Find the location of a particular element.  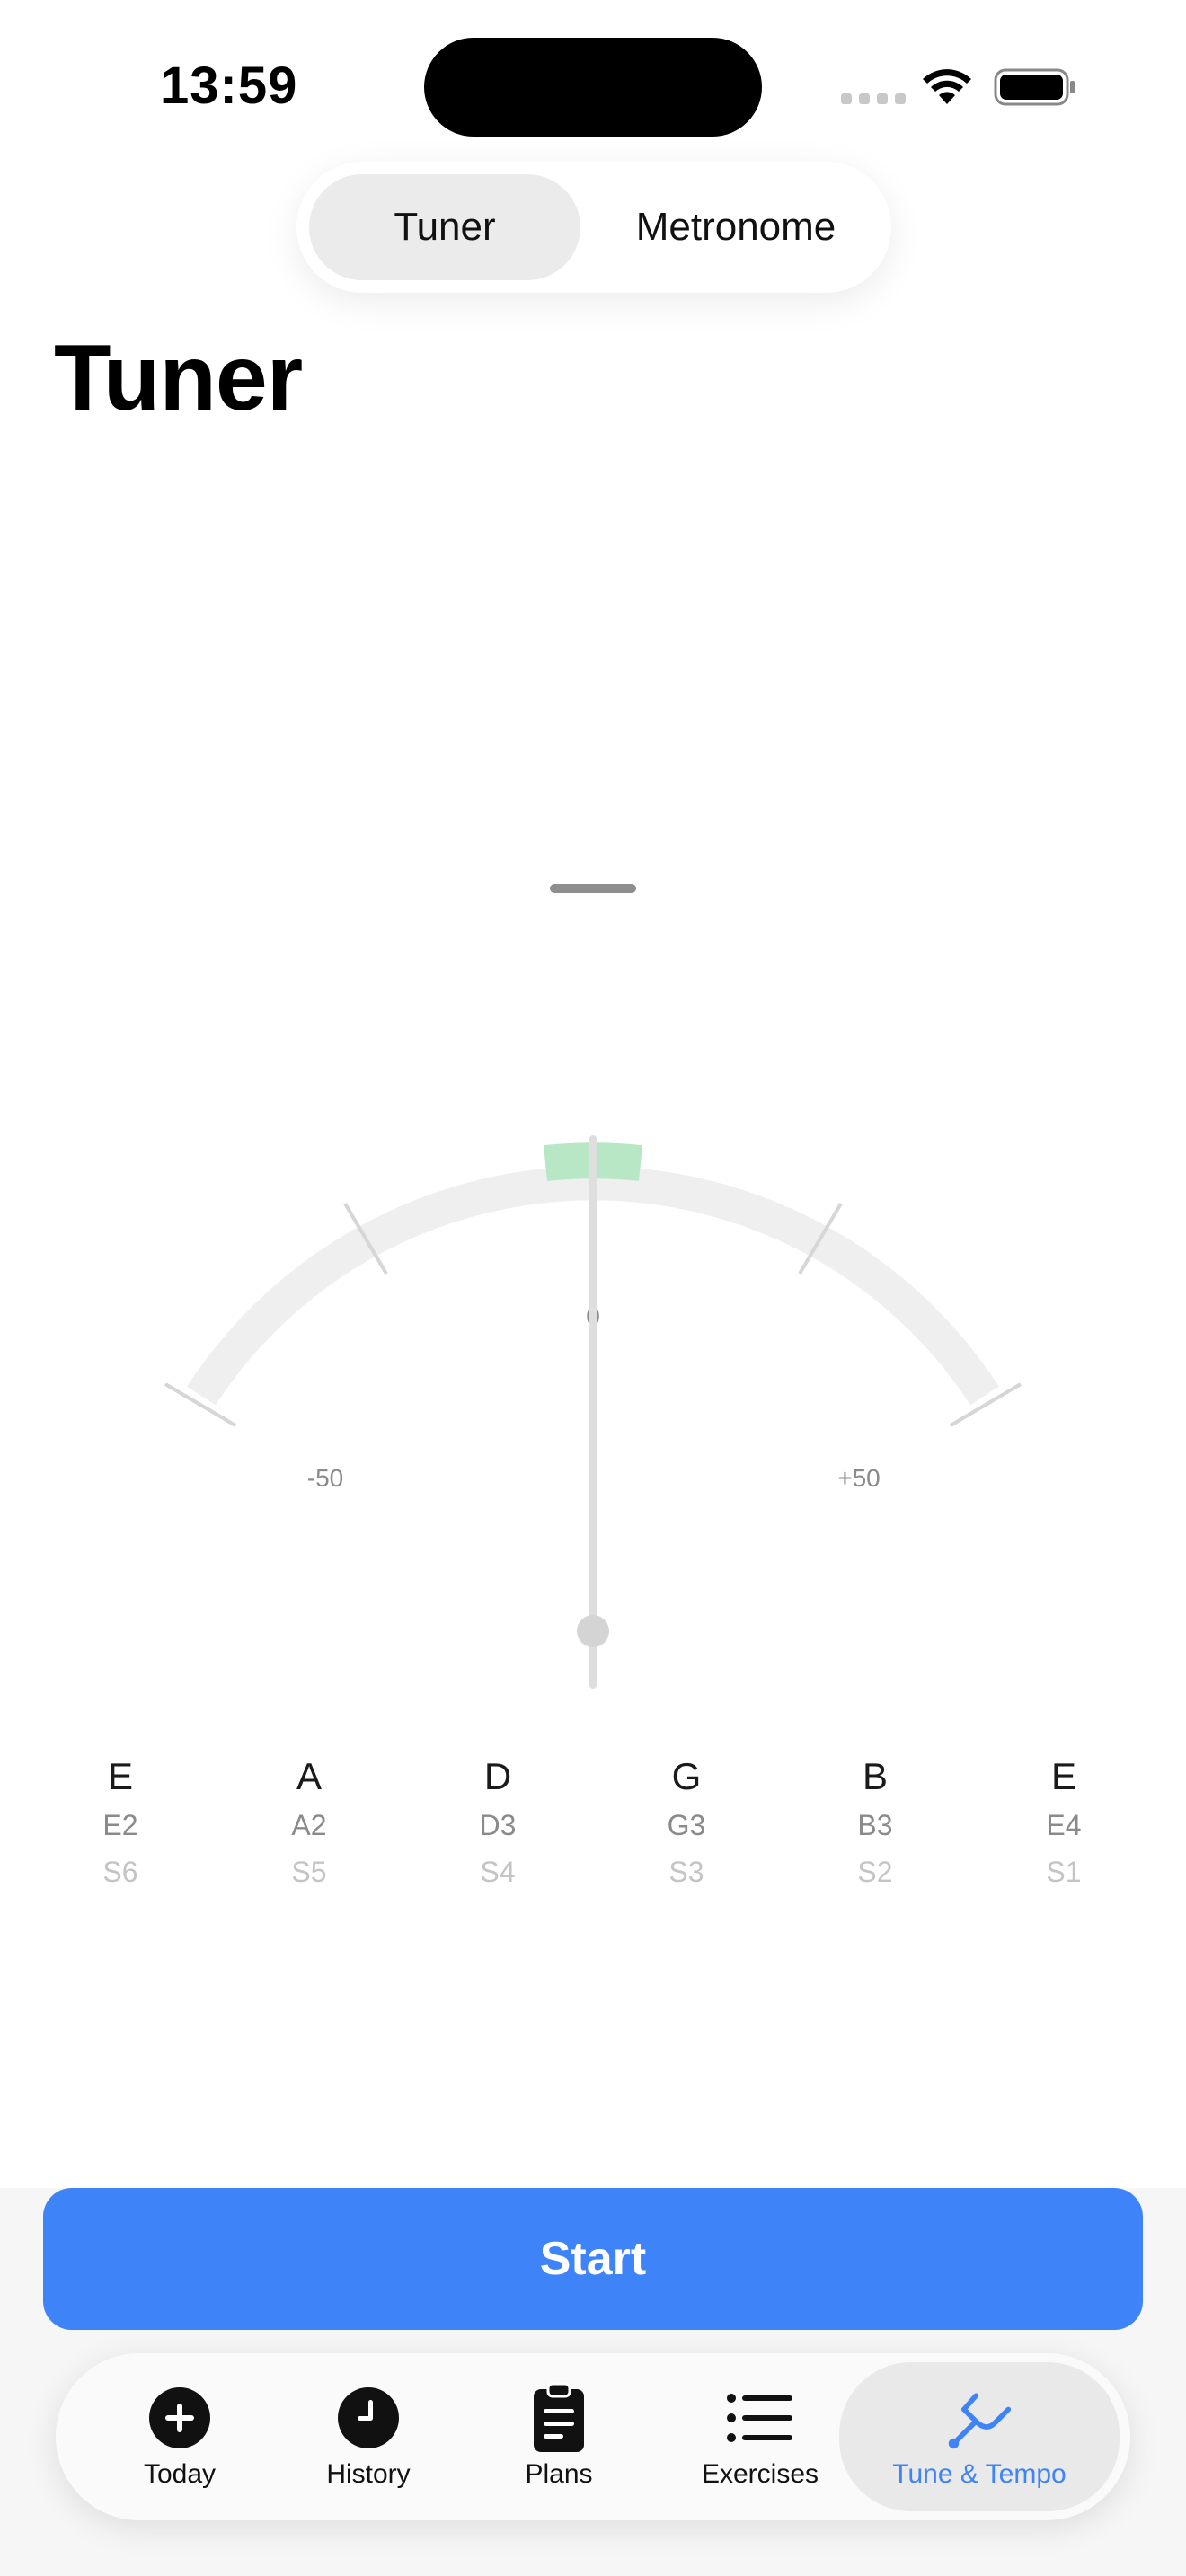

tab-exercises: Exercises is located at coordinates (760, 2436).